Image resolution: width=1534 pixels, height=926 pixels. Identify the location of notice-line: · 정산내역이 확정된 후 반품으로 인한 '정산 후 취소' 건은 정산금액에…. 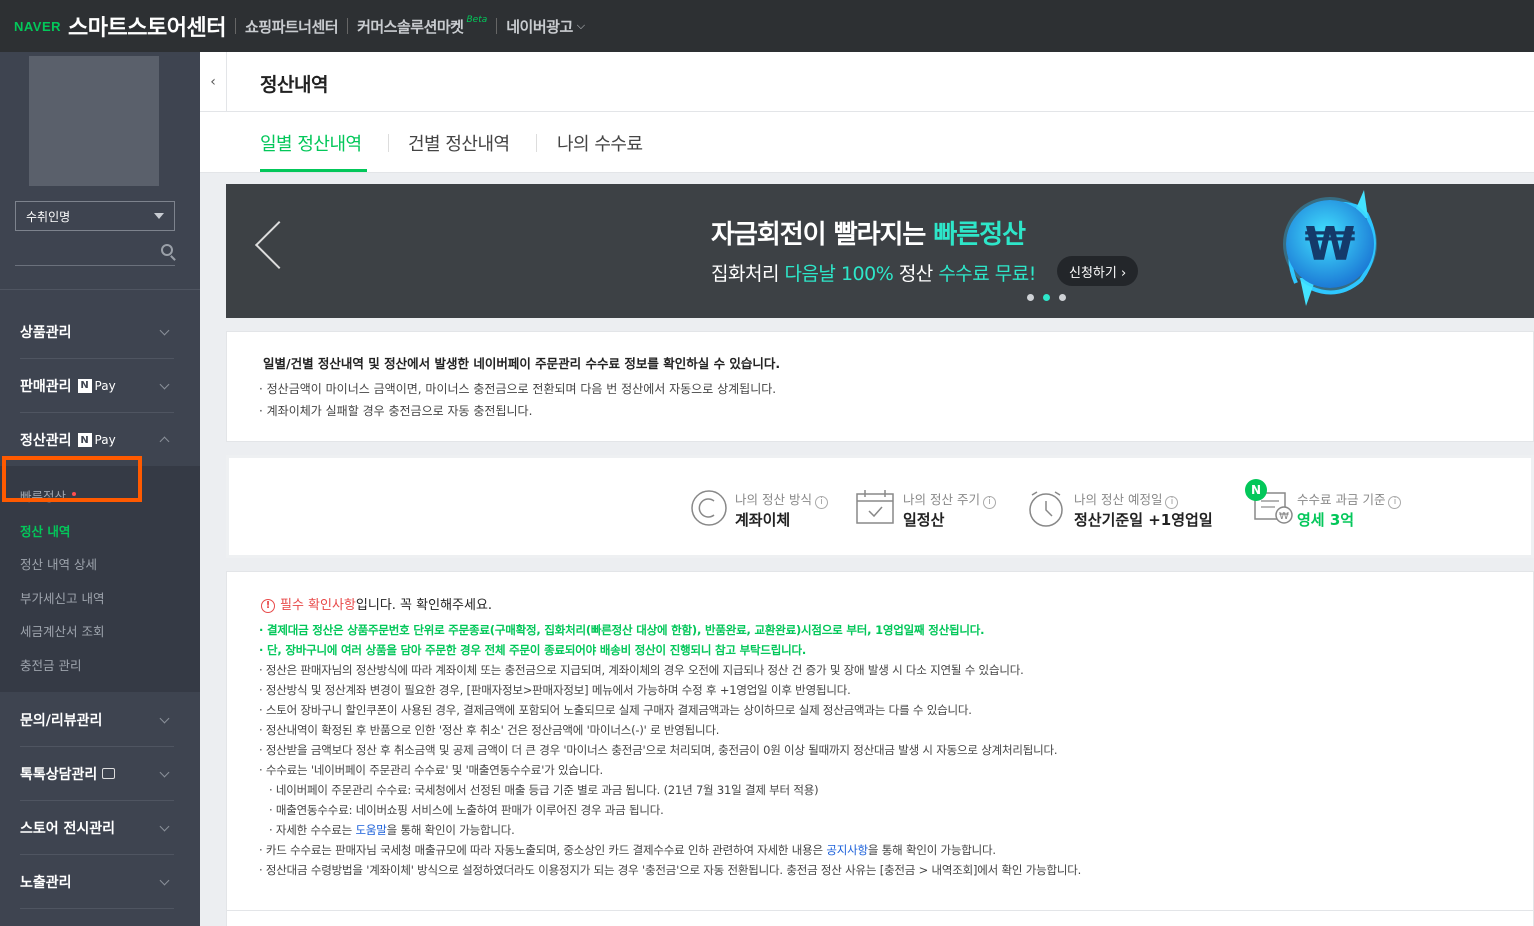
(489, 730).